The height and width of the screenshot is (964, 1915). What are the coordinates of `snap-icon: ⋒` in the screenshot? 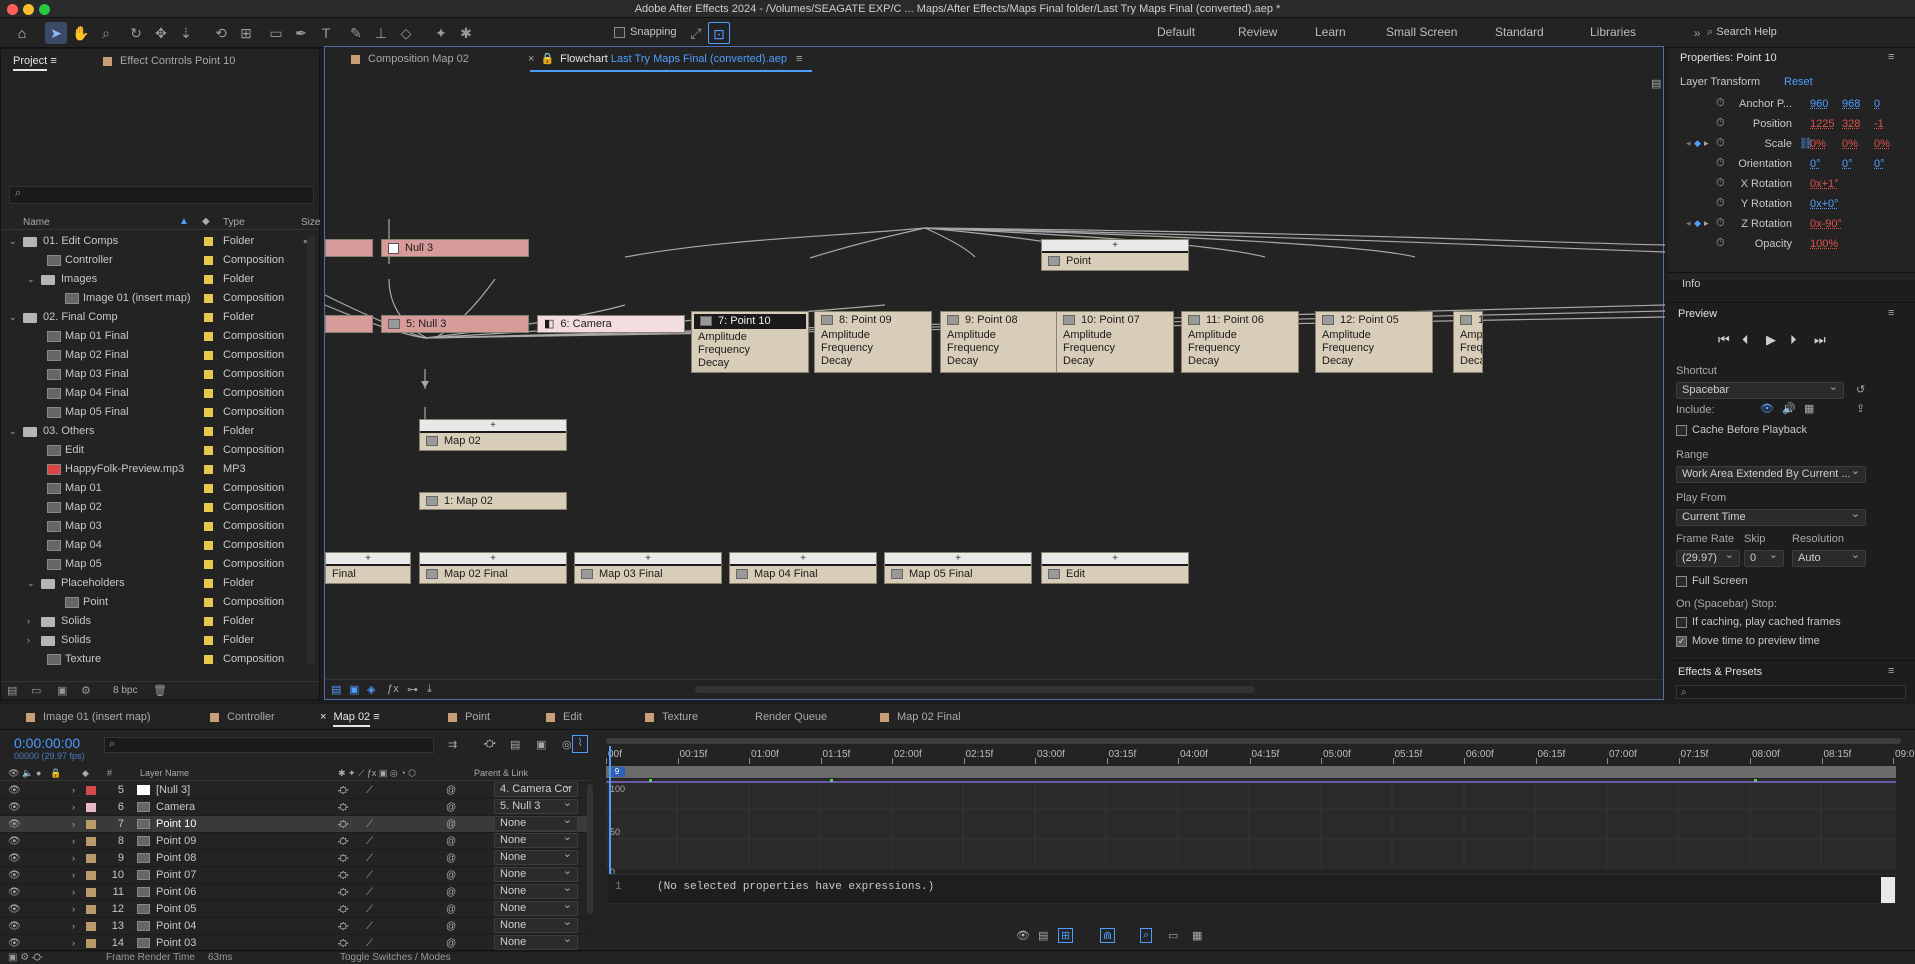 It's located at (1108, 935).